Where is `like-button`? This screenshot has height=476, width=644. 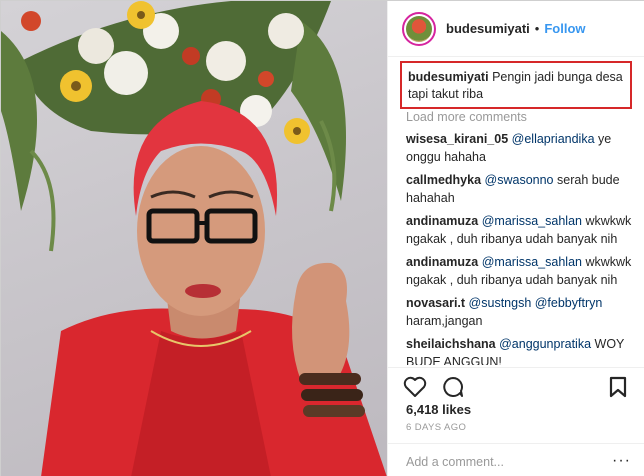 like-button is located at coordinates (415, 387).